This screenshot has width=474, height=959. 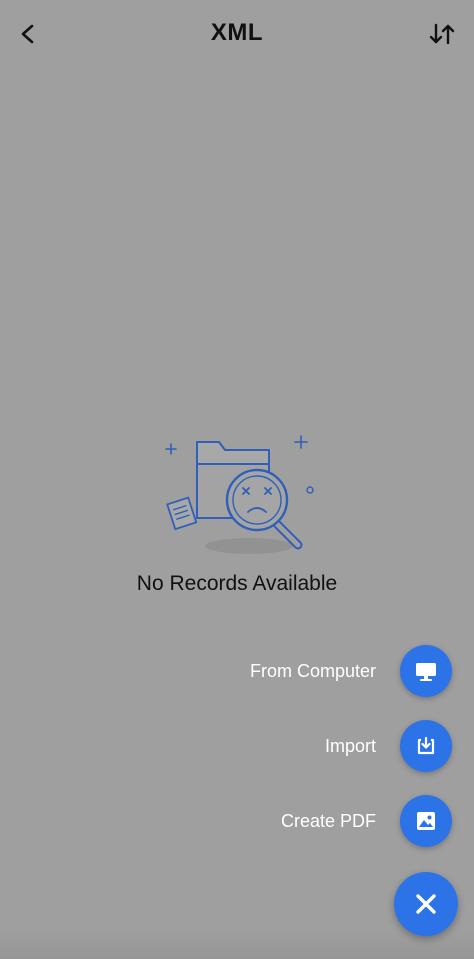 What do you see at coordinates (237, 583) in the screenshot?
I see `empty-message: No Records Available` at bounding box center [237, 583].